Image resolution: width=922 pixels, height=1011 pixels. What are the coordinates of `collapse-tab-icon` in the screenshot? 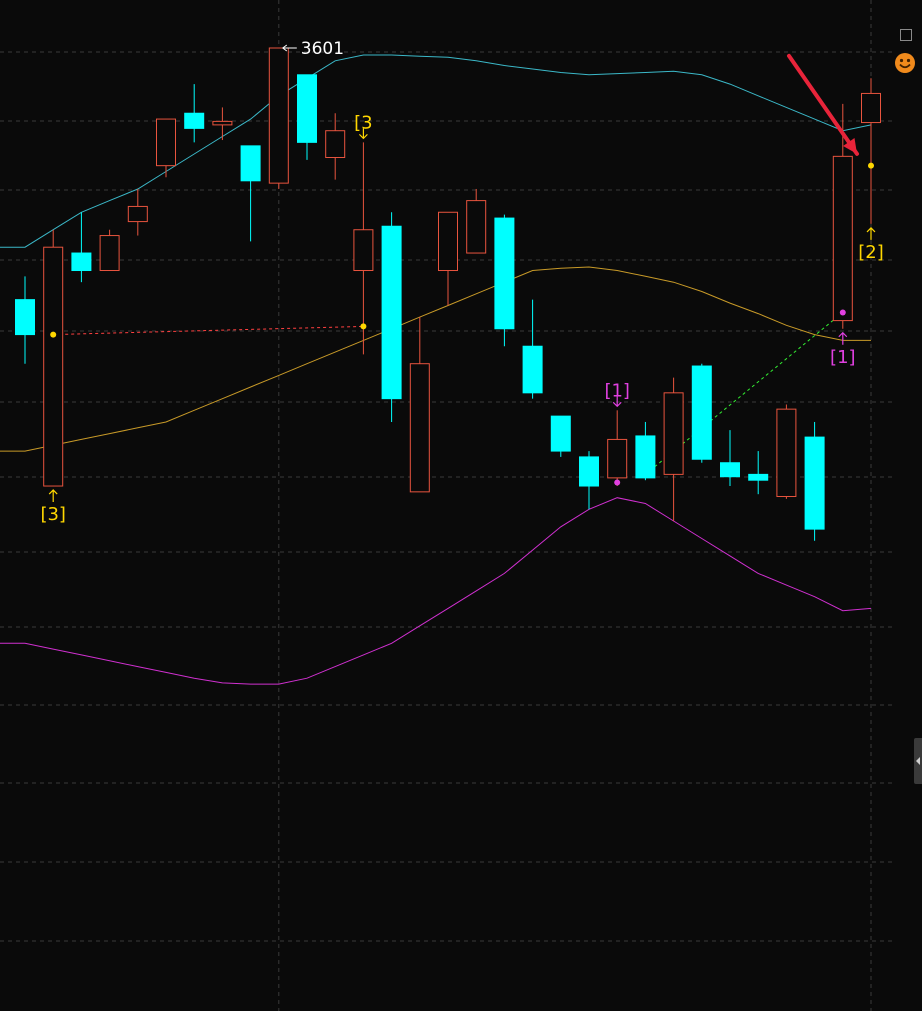 It's located at (918, 761).